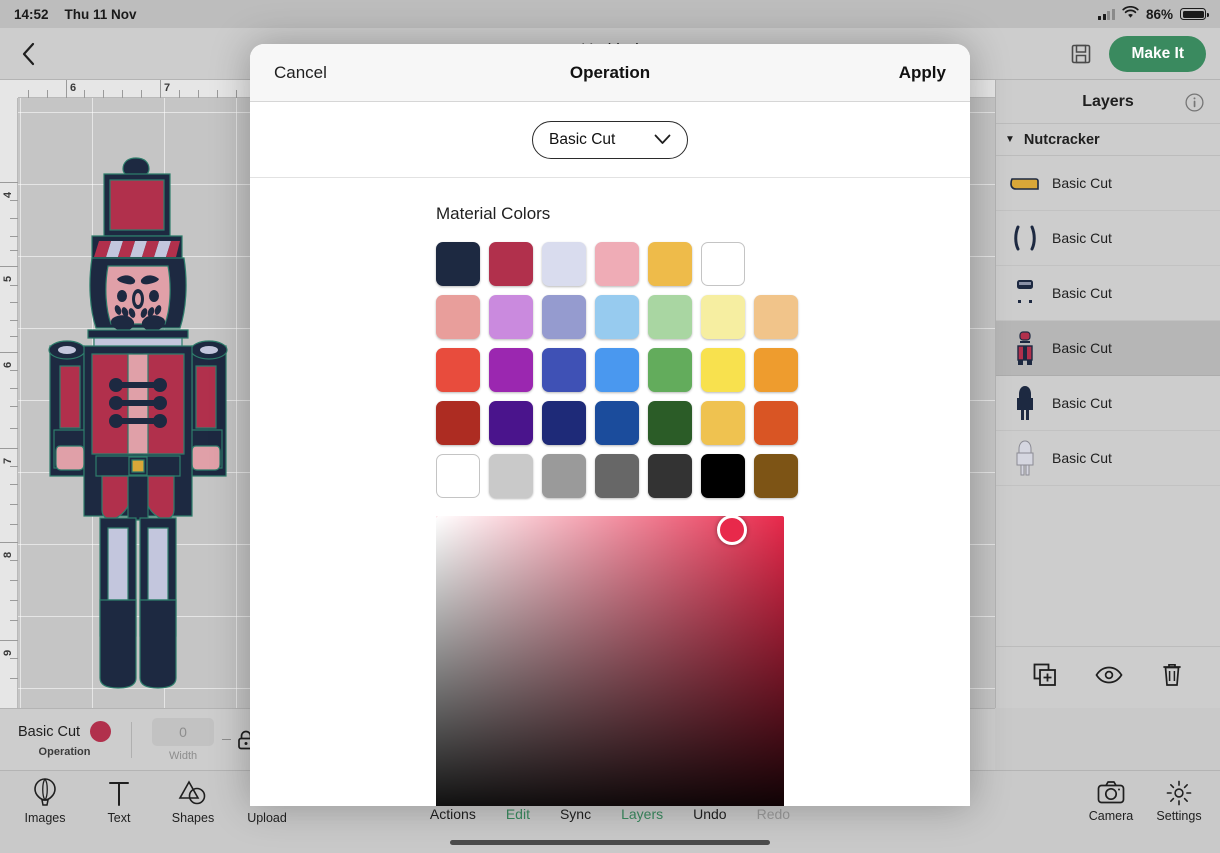  I want to click on toggle-visibility-button, so click(1109, 677).